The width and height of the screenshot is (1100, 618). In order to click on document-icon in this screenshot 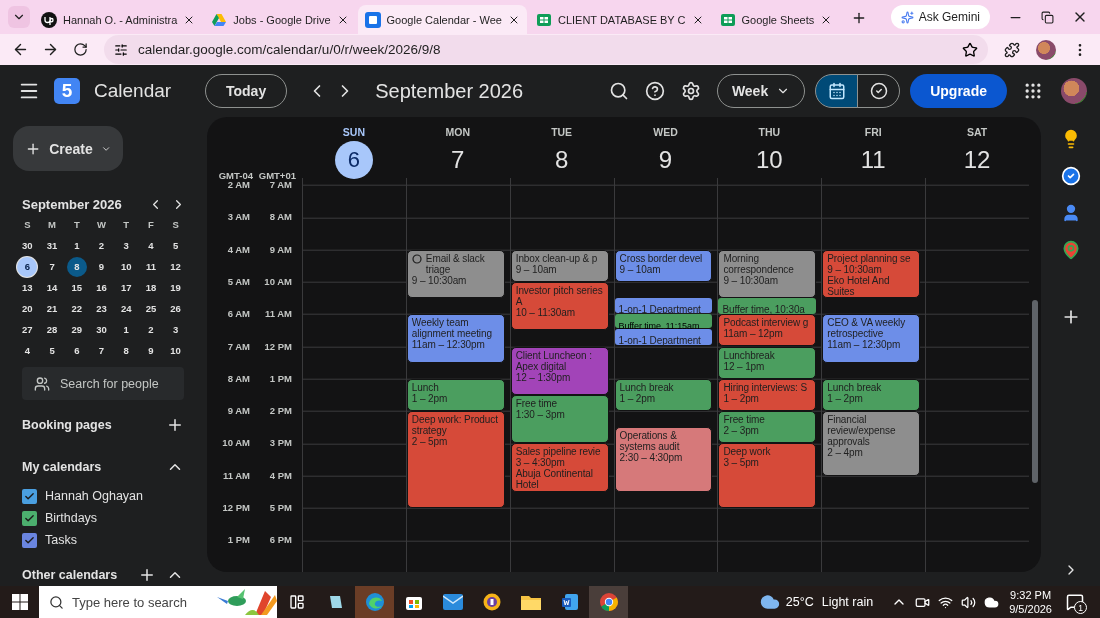, I will do `click(569, 602)`.